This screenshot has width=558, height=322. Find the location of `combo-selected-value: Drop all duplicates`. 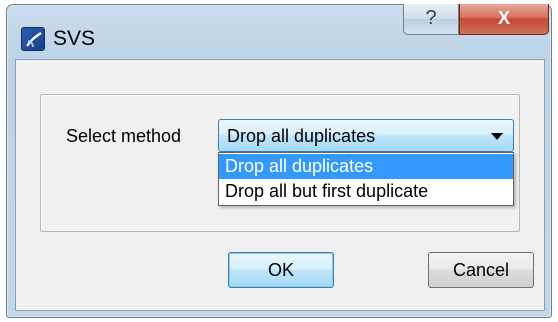

combo-selected-value: Drop all duplicates is located at coordinates (301, 136).